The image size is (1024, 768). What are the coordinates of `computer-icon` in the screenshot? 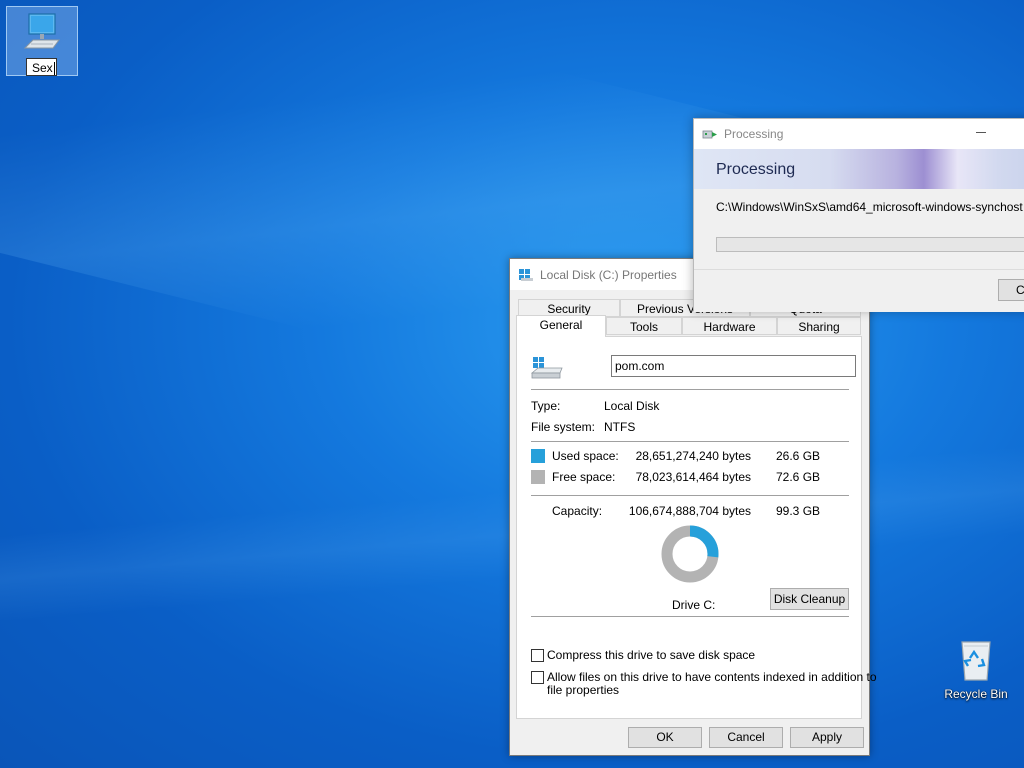 It's located at (41, 31).